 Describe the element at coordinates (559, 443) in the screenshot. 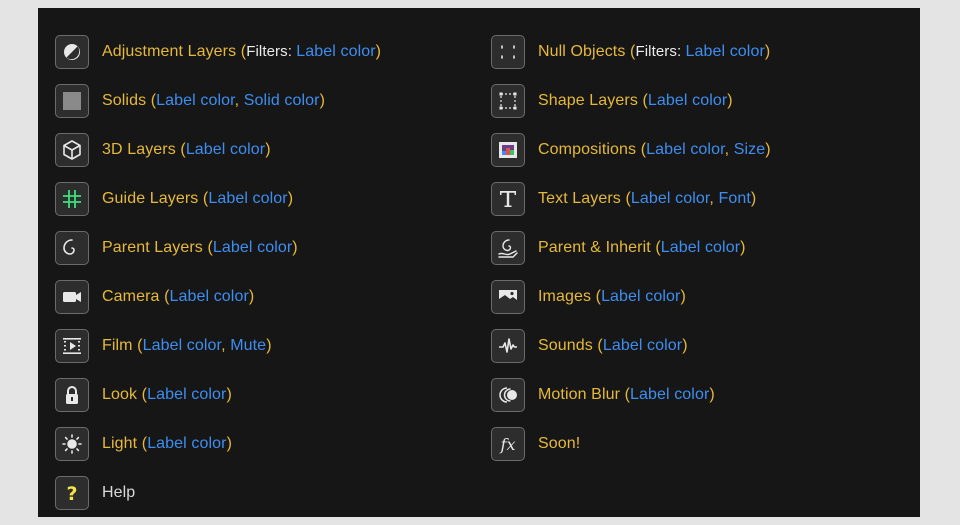

I see `row-label: Soon!` at that location.